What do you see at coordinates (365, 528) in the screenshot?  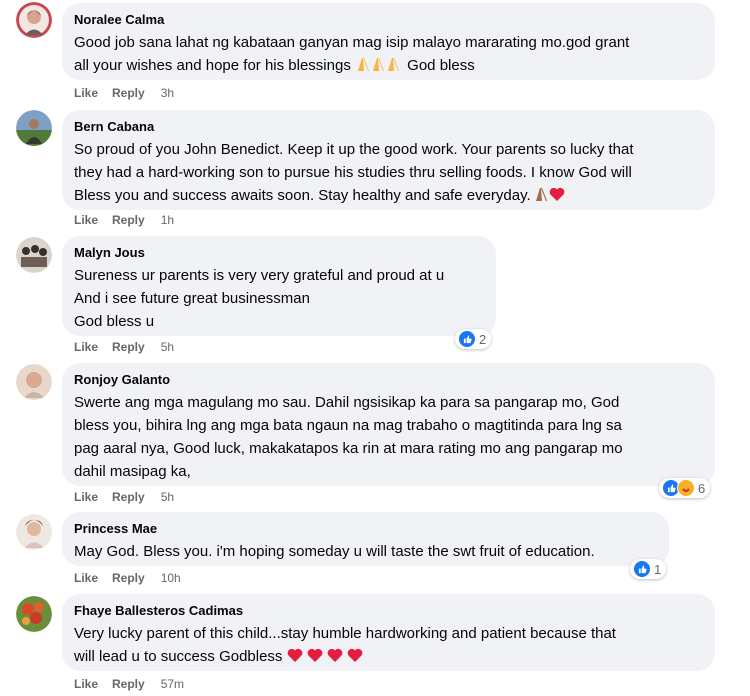 I see `comment-author: Princess Mae` at bounding box center [365, 528].